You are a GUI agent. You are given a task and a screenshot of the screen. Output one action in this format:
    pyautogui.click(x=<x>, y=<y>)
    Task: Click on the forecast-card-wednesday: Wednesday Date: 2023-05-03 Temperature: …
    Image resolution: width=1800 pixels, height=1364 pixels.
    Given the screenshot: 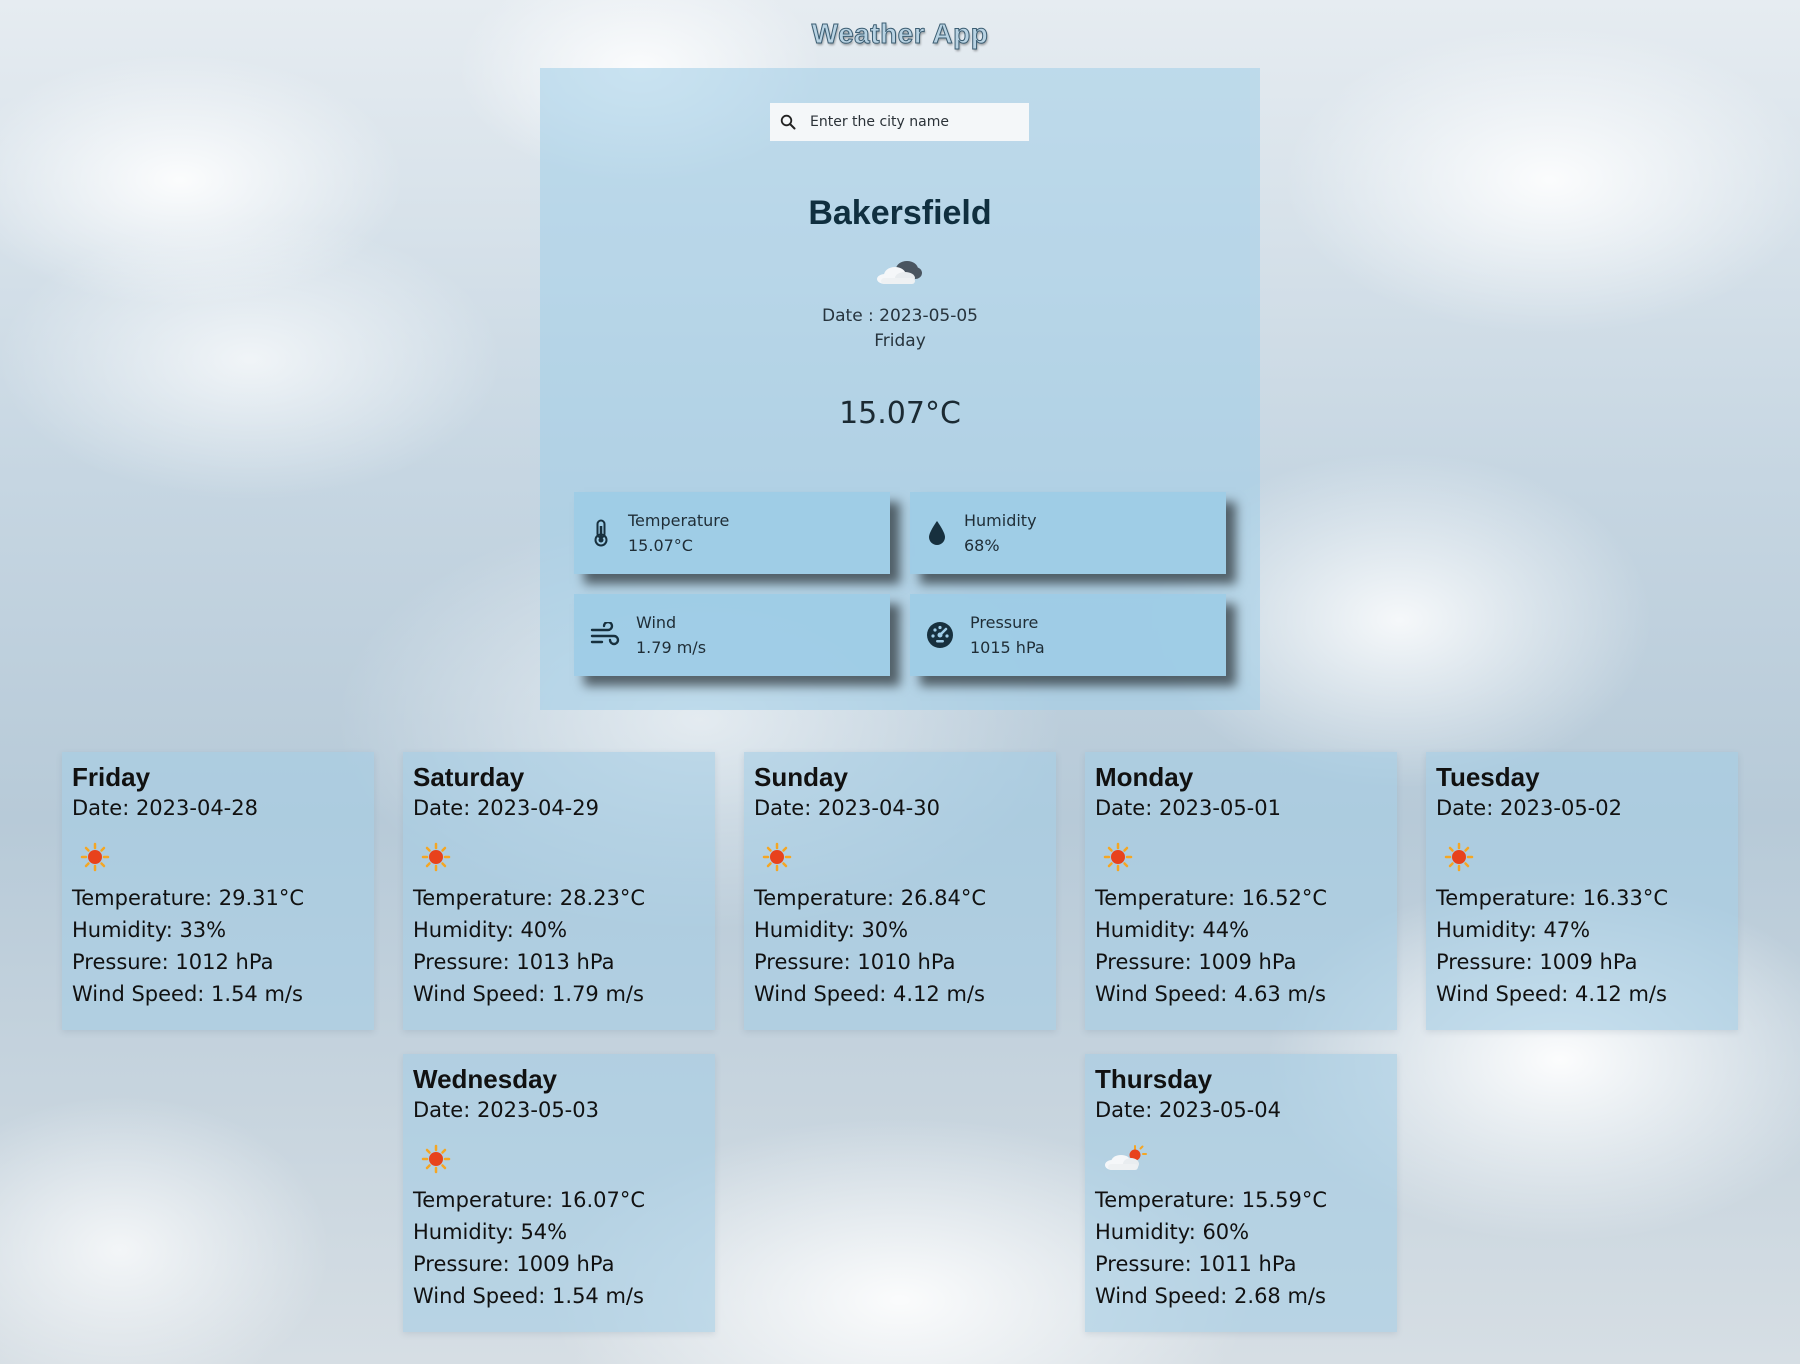 What is the action you would take?
    pyautogui.click(x=559, y=1193)
    